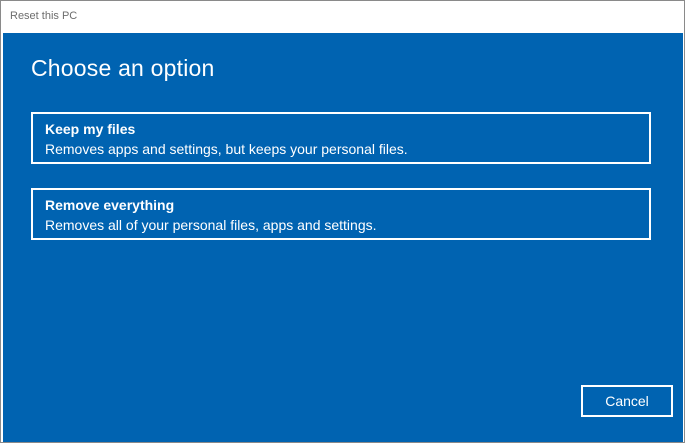 The image size is (685, 443). Describe the element at coordinates (627, 401) in the screenshot. I see `cancel-button: Cancel` at that location.